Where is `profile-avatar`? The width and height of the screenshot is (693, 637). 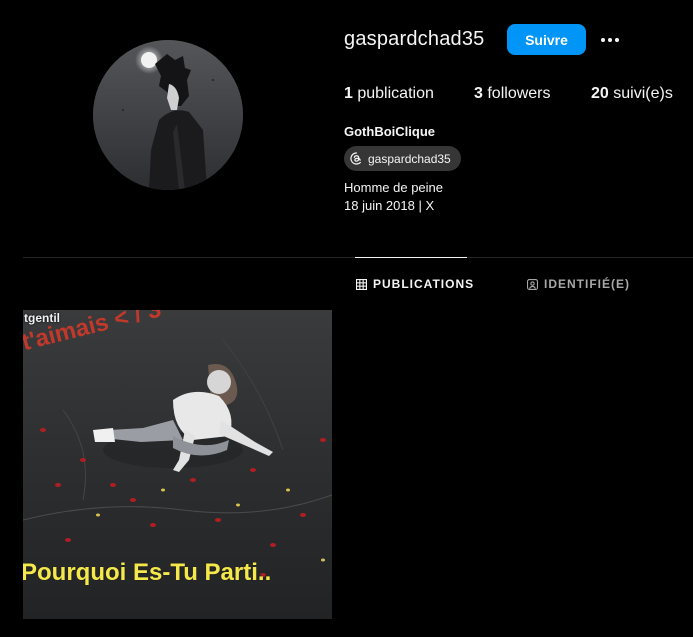 profile-avatar is located at coordinates (168, 115).